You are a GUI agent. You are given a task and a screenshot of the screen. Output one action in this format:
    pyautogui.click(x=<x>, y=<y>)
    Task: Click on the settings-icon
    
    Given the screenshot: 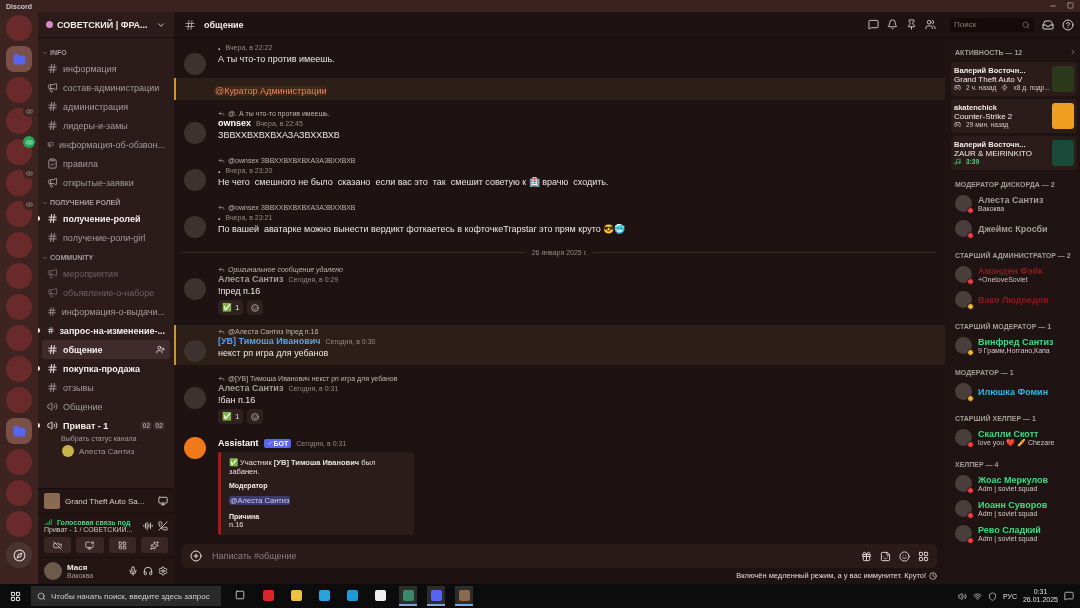 What is the action you would take?
    pyautogui.click(x=163, y=571)
    